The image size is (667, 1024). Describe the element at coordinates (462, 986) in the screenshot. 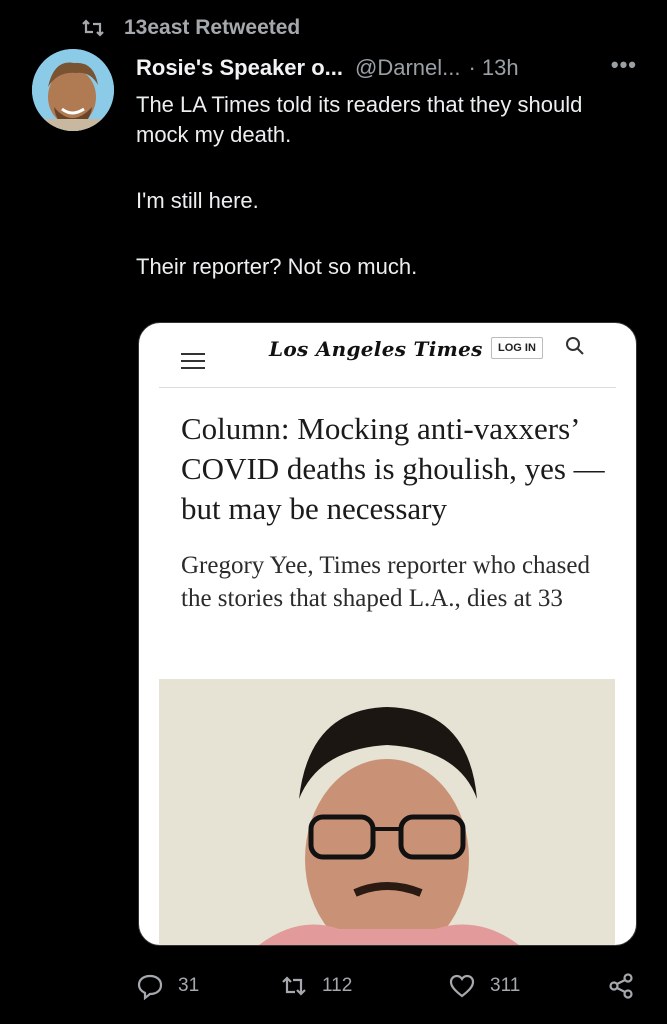

I see `heart-icon` at that location.